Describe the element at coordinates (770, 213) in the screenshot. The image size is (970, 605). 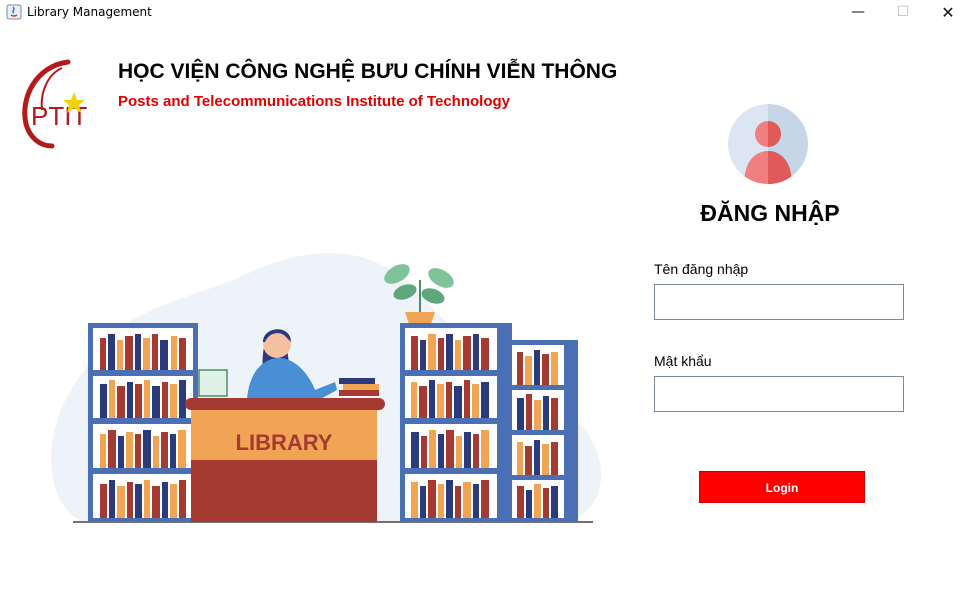
I see `login-heading: ĐĂNG NHẬP` at that location.